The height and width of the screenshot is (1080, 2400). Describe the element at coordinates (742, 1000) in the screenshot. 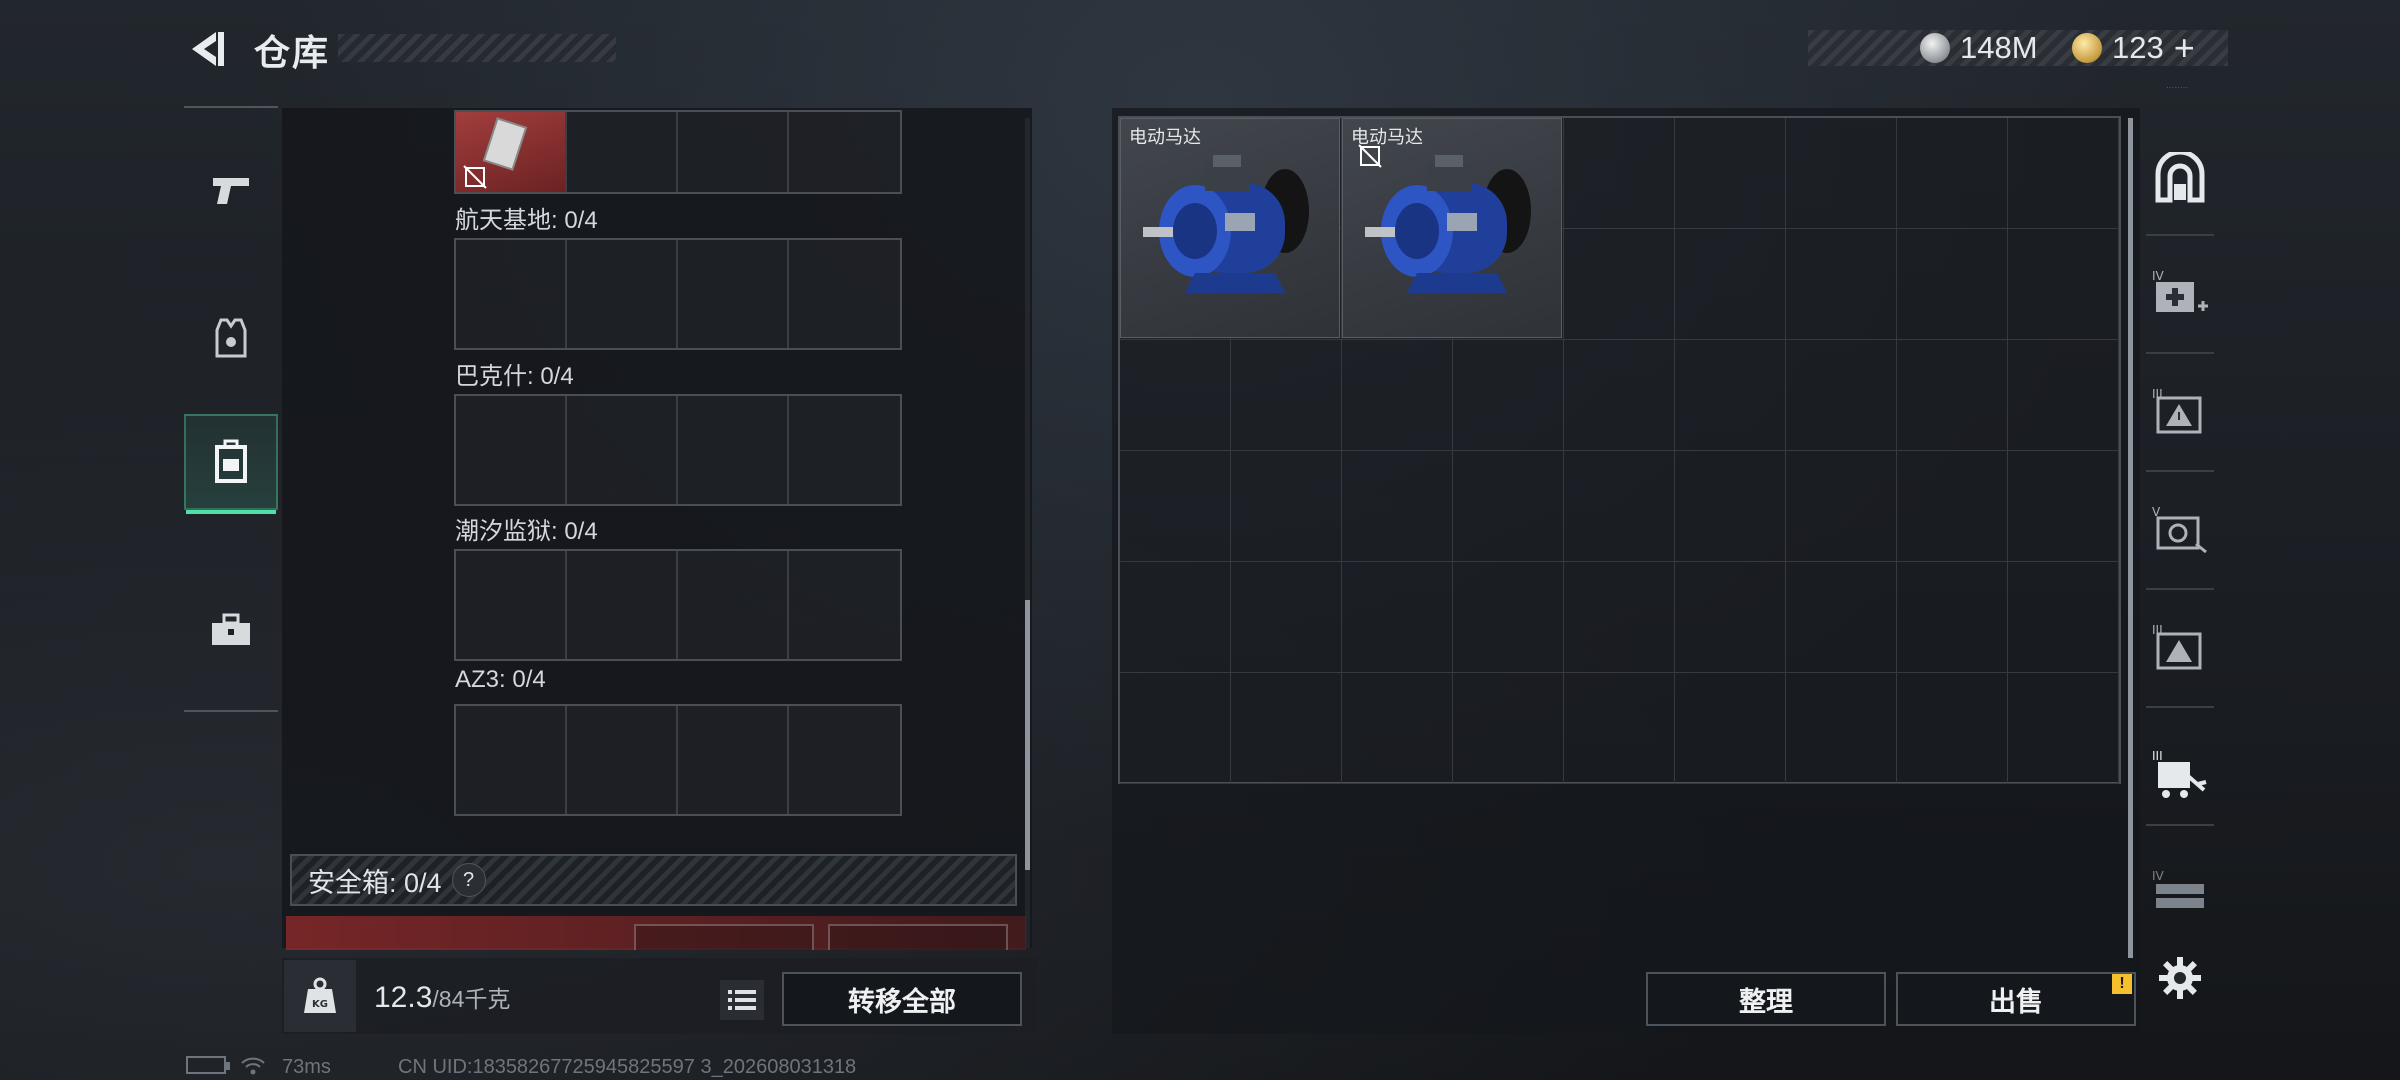

I see `list-view-button` at that location.